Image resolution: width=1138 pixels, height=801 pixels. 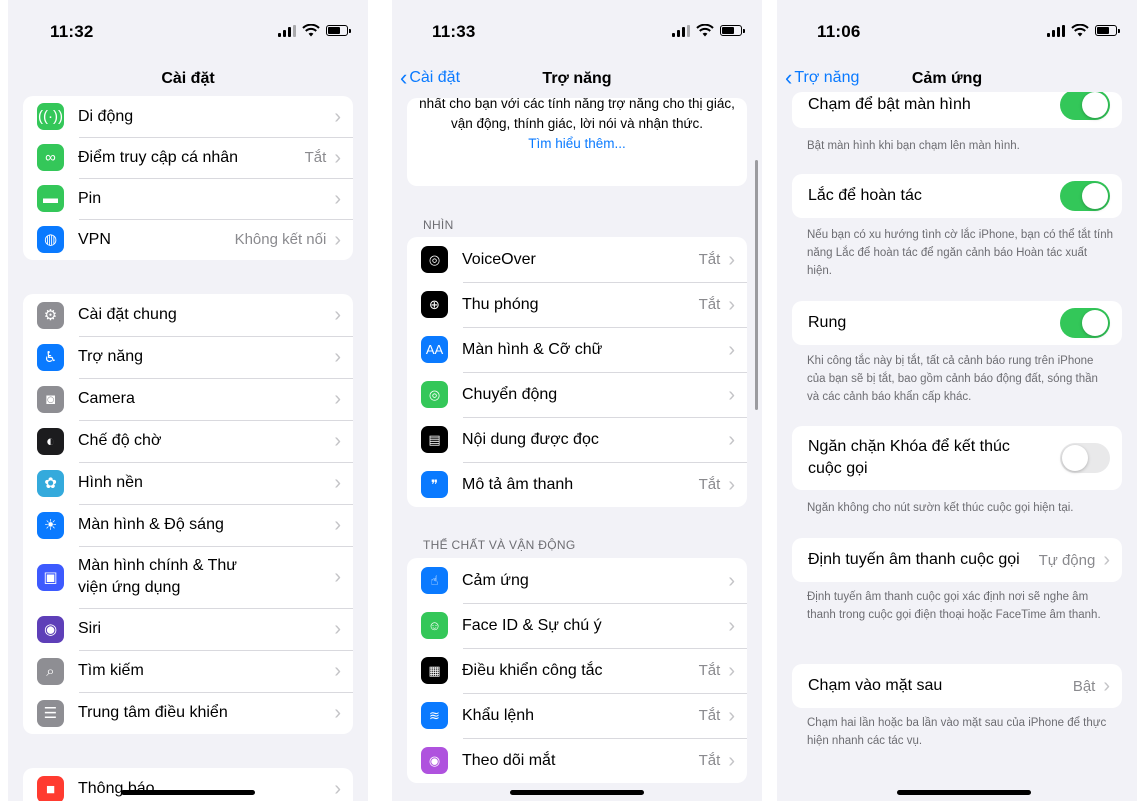 I want to click on shake-undo-toggle, so click(x=1085, y=196).